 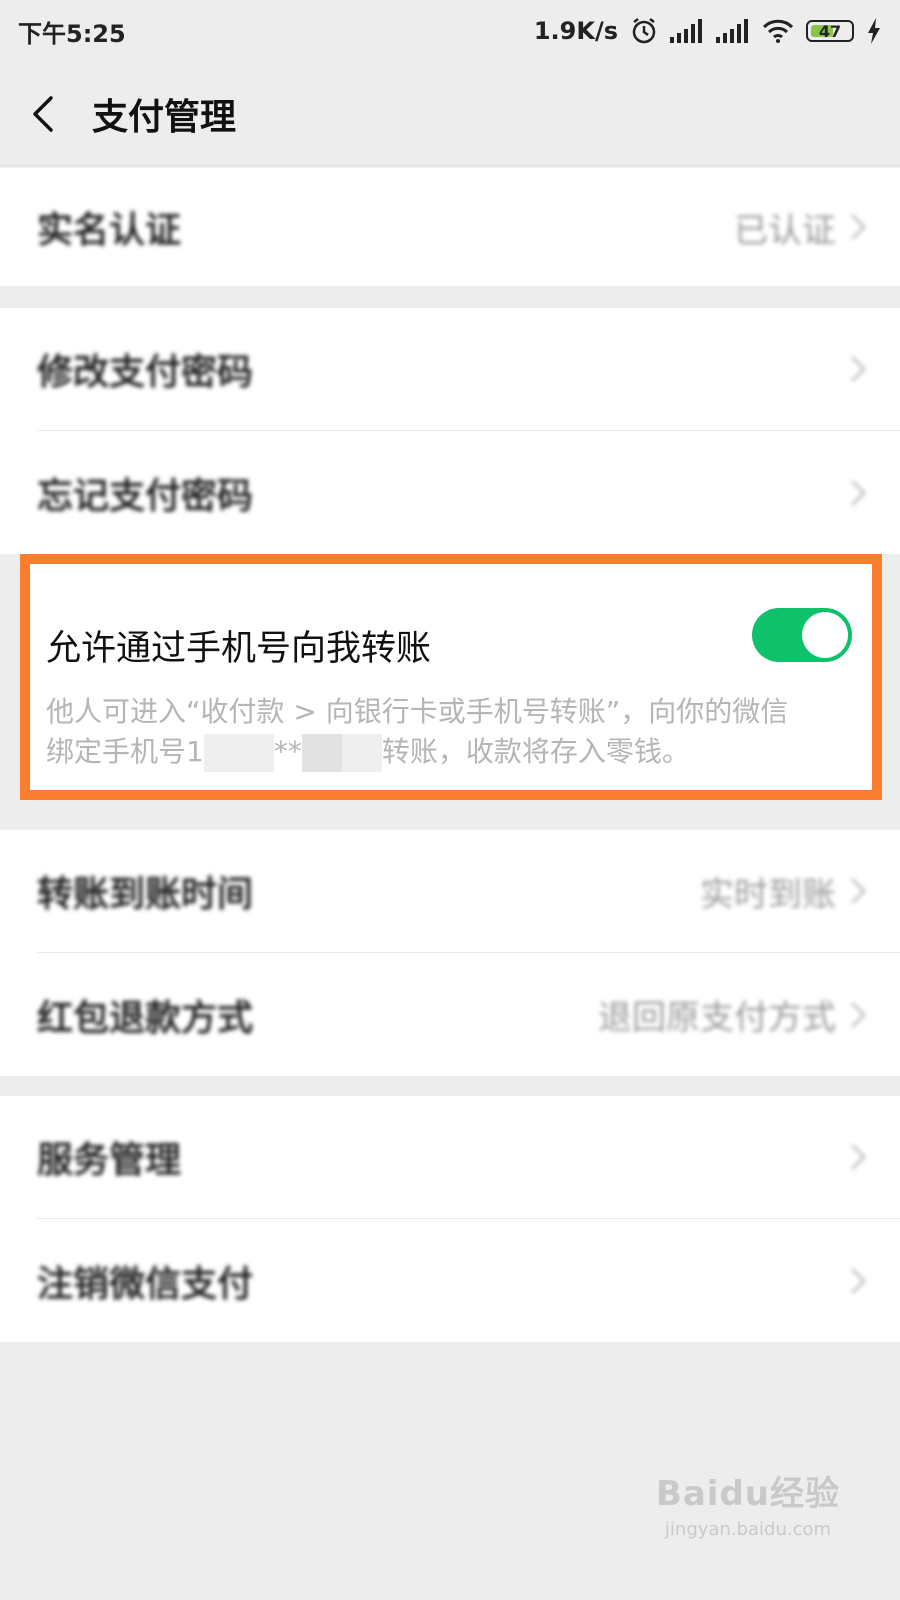 I want to click on battery-icon: 47, so click(x=830, y=31).